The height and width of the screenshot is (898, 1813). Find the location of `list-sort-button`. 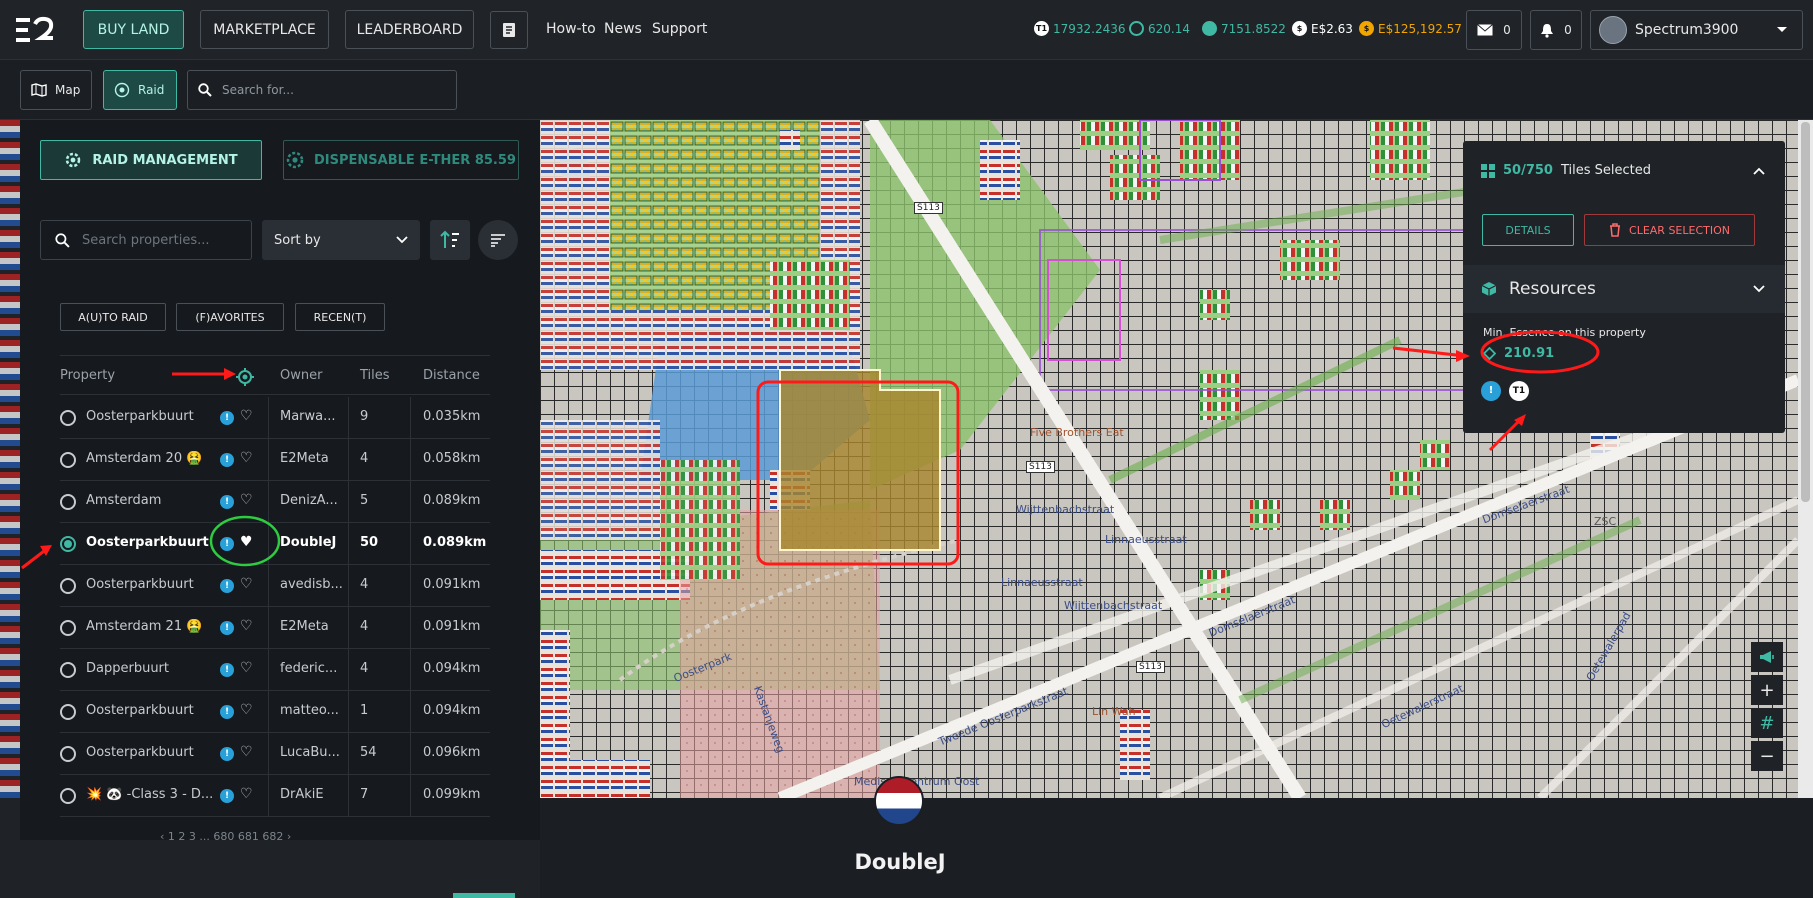

list-sort-button is located at coordinates (498, 240).